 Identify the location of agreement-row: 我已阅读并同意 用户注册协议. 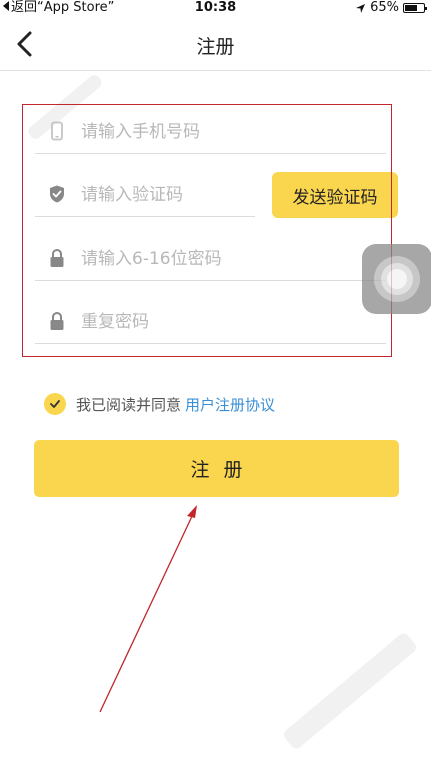
(159, 404).